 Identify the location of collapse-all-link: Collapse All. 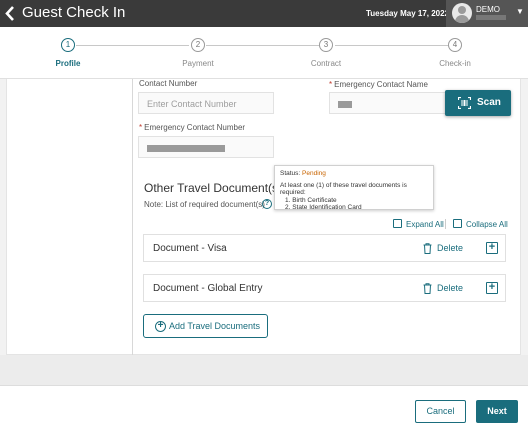
(487, 224).